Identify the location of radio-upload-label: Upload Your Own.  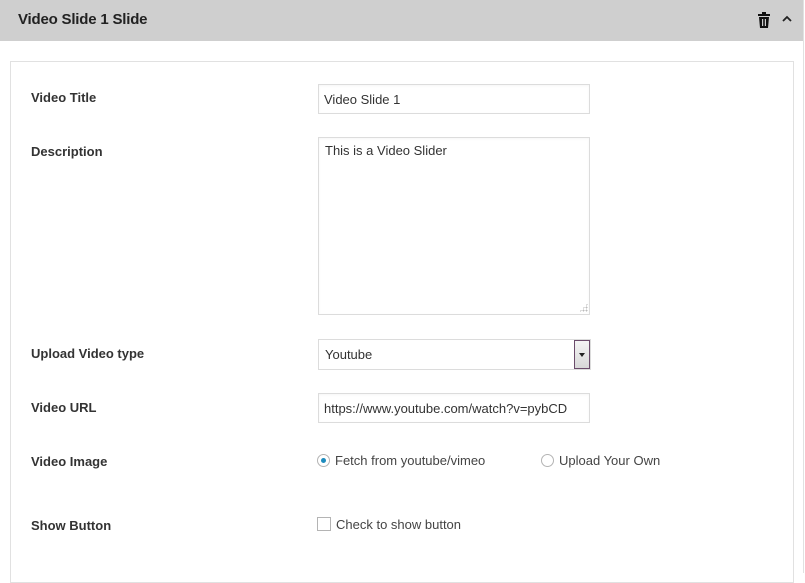
(610, 460).